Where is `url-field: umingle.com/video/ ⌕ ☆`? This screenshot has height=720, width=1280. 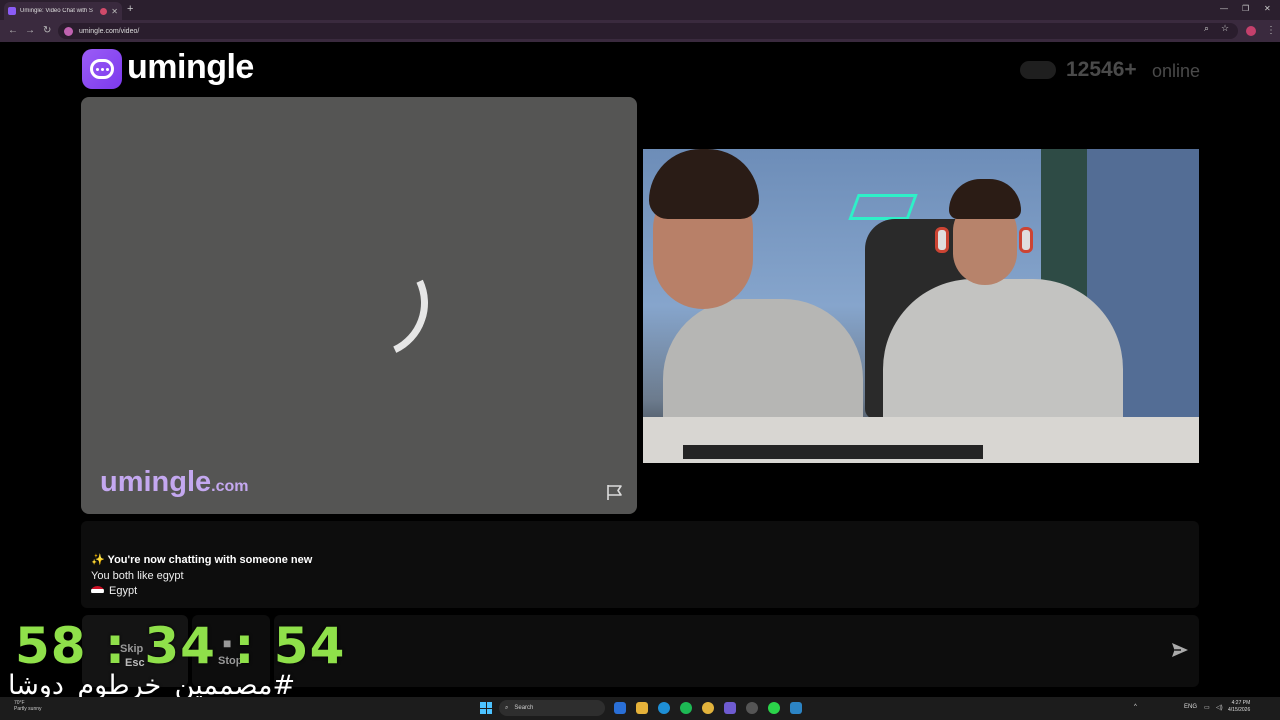
url-field: umingle.com/video/ ⌕ ☆ is located at coordinates (648, 31).